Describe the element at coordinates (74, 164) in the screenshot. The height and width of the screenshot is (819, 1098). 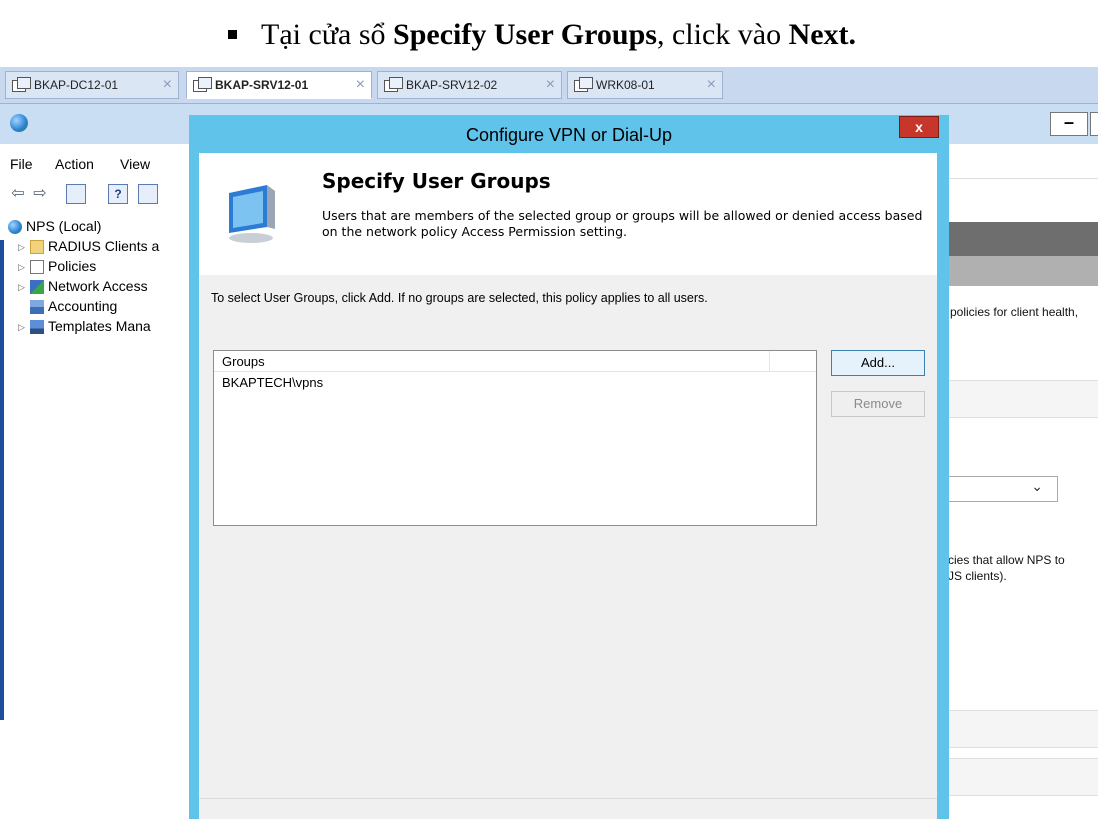
I see `menu-action: Action` at that location.